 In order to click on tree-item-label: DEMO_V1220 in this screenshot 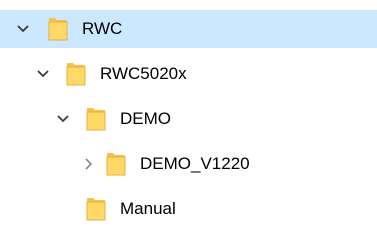, I will do `click(195, 163)`.